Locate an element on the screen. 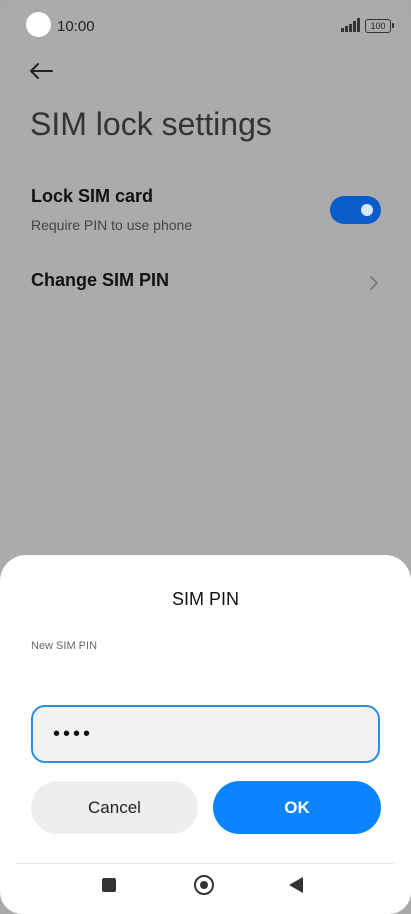 Image resolution: width=411 pixels, height=914 pixels. pin-masked-value: •••• is located at coordinates (73, 734).